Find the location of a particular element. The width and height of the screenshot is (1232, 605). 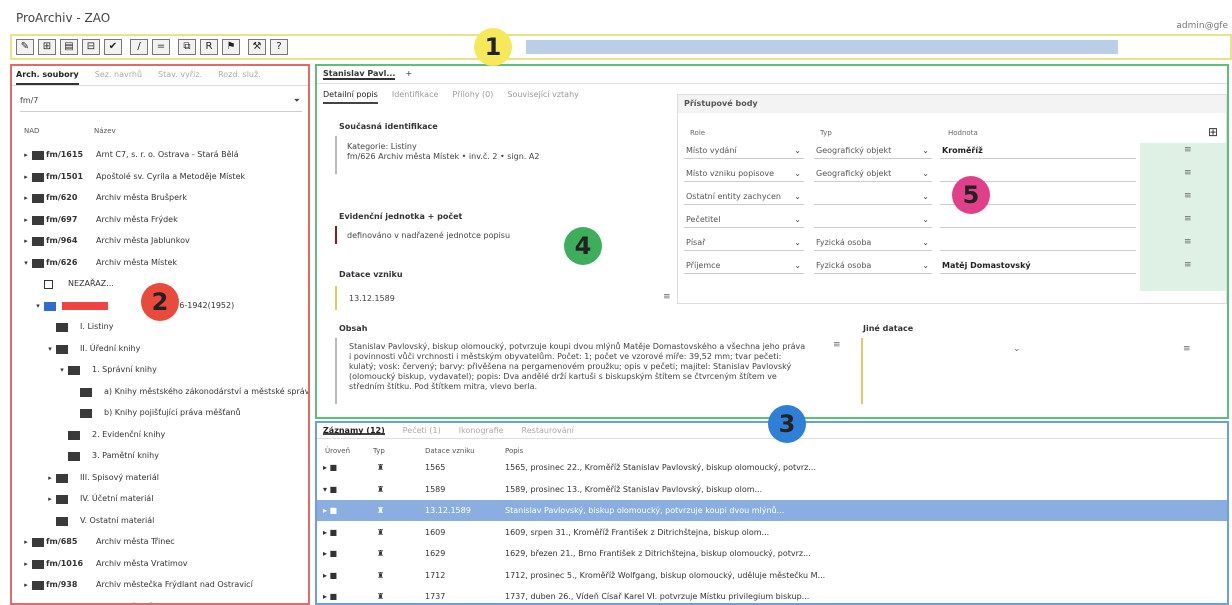

tree-item: 2. Evidenční knihy is located at coordinates (157, 435).